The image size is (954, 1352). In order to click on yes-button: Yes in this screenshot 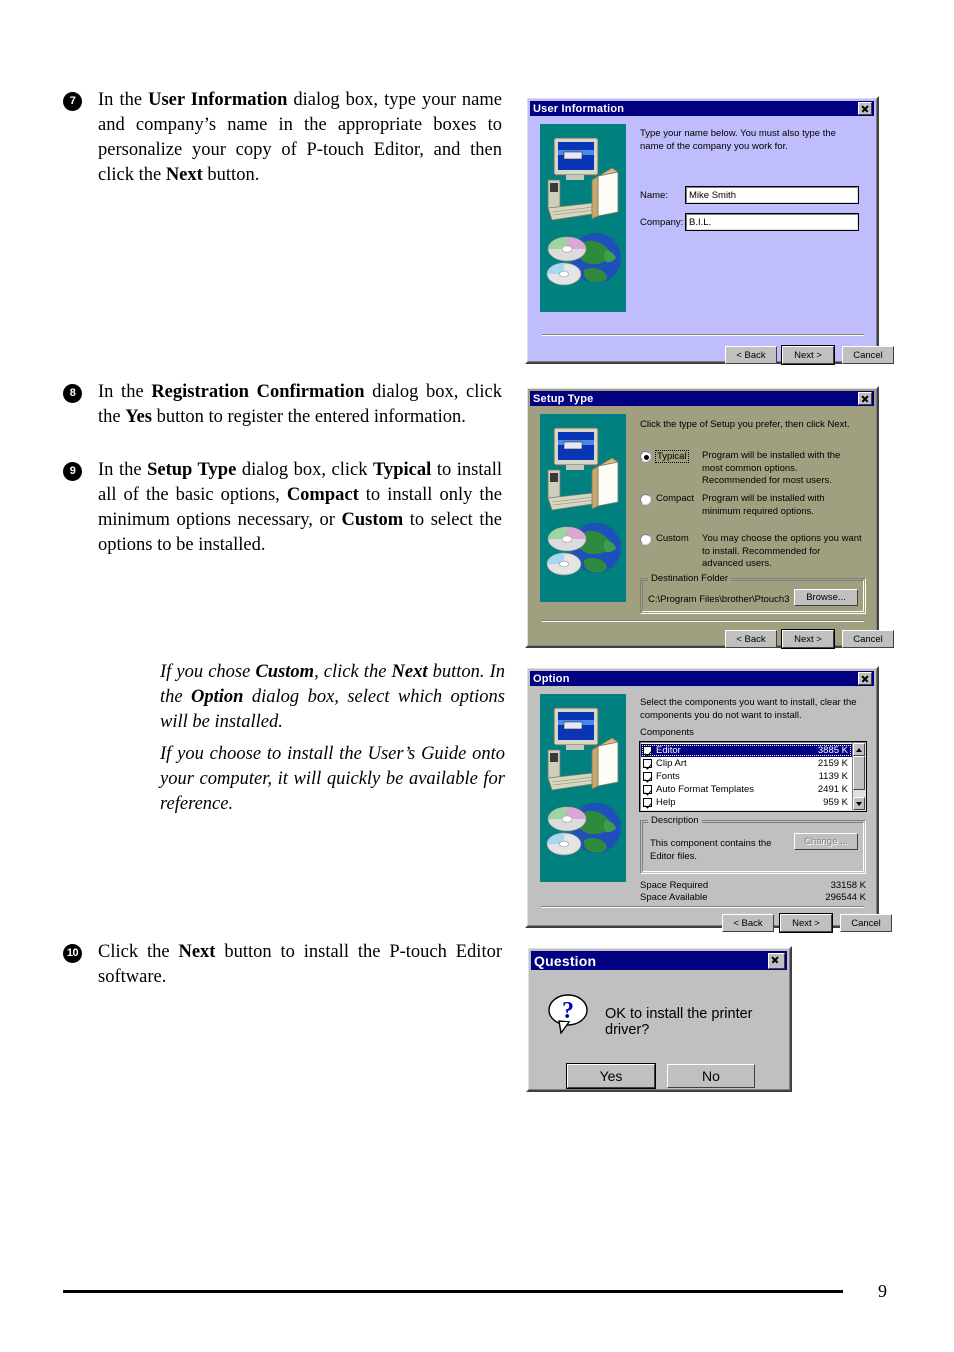, I will do `click(611, 1076)`.